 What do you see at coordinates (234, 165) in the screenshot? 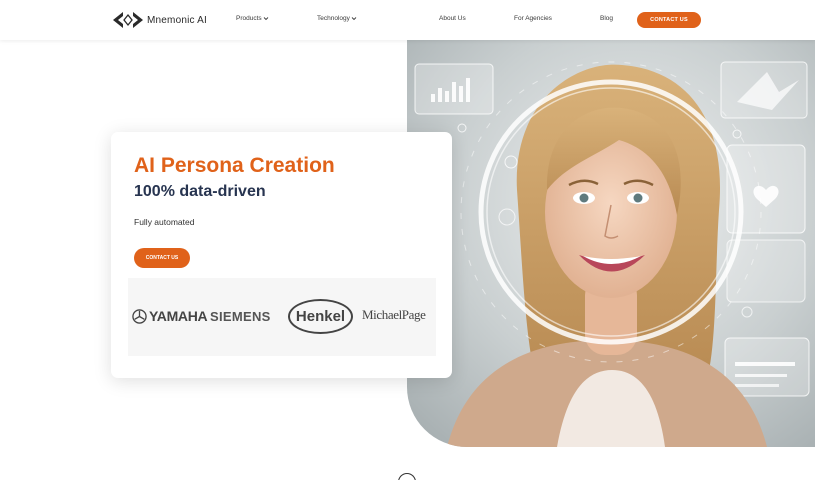
I see `hero-title: AI Persona Creation` at bounding box center [234, 165].